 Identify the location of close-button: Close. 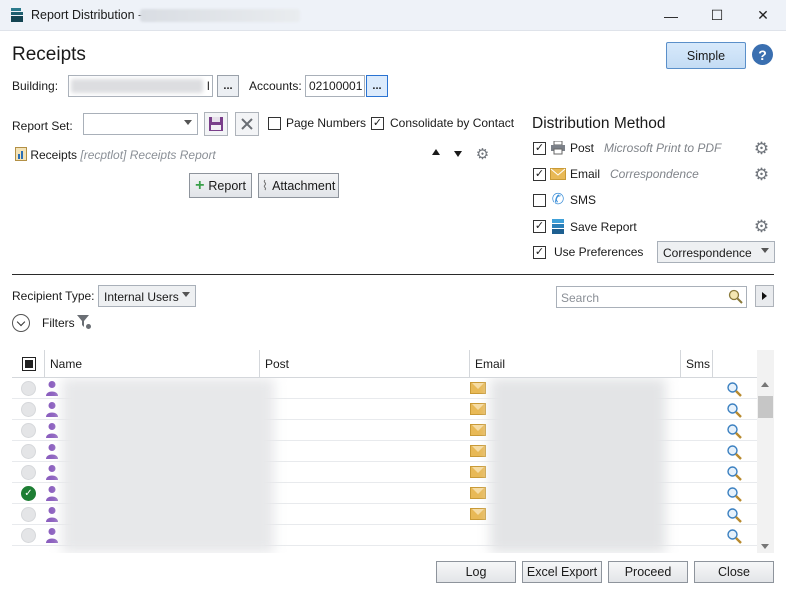
(734, 572).